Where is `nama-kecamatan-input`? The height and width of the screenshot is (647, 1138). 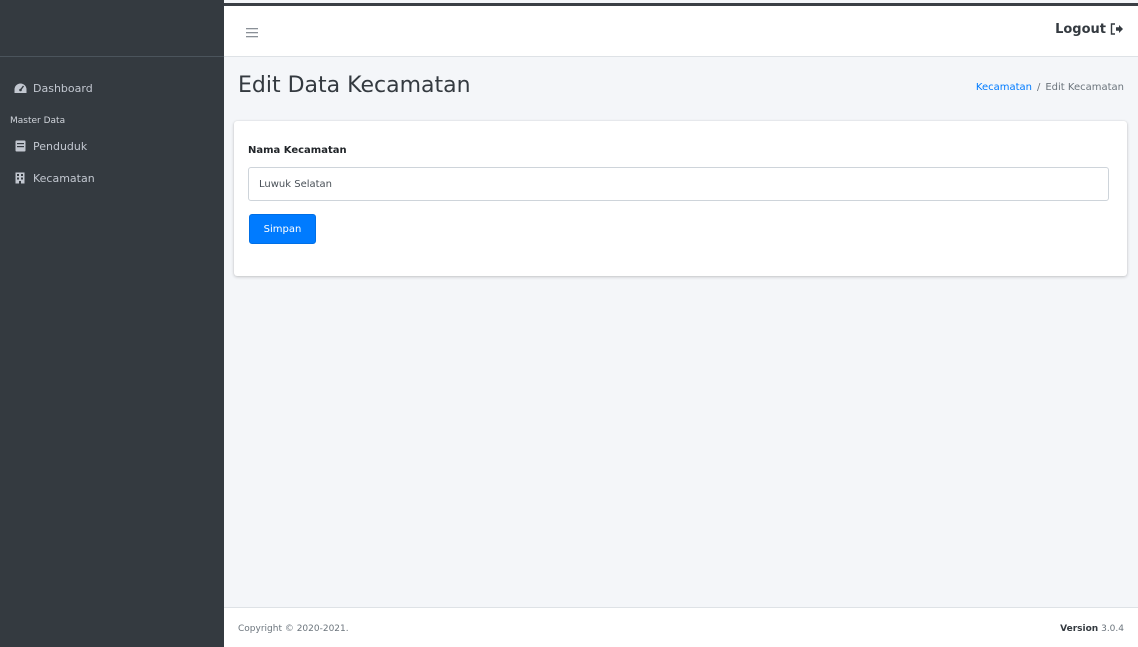
nama-kecamatan-input is located at coordinates (678, 184).